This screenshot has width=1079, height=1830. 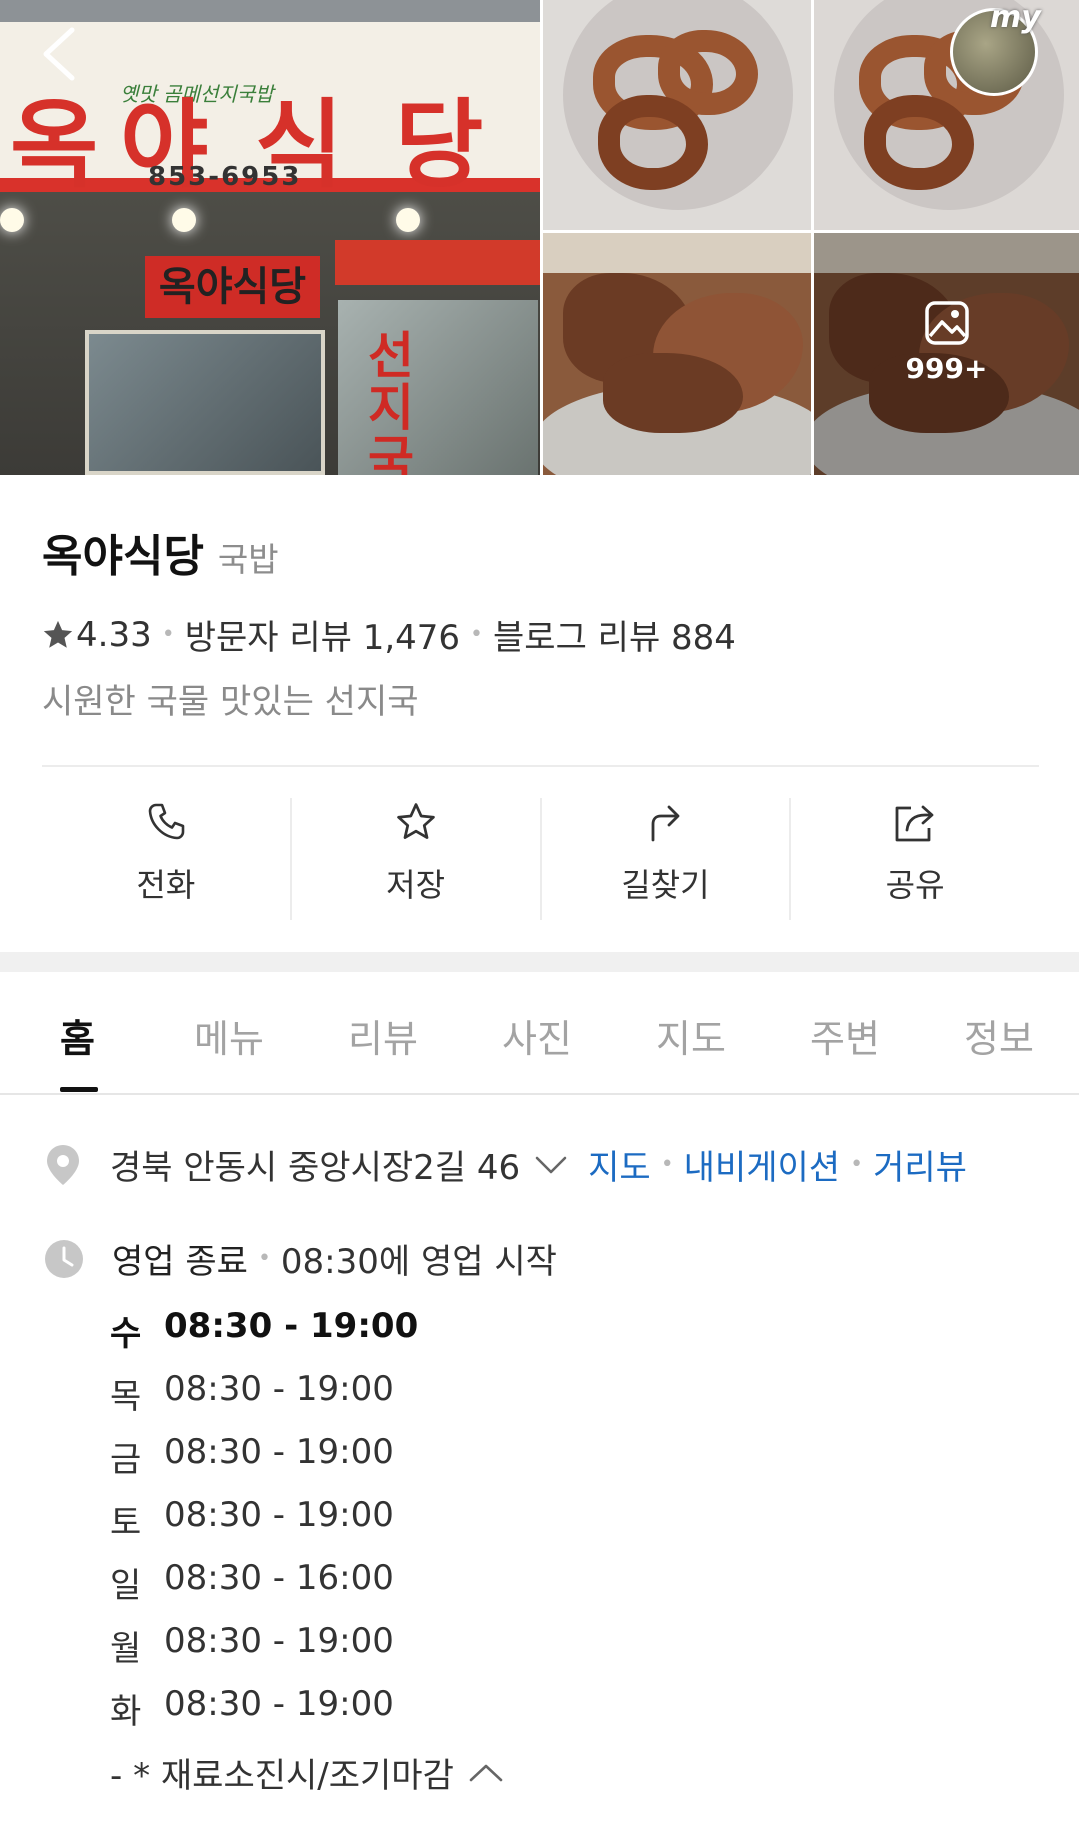 I want to click on navigation-link: 내비게이션, so click(x=762, y=1164).